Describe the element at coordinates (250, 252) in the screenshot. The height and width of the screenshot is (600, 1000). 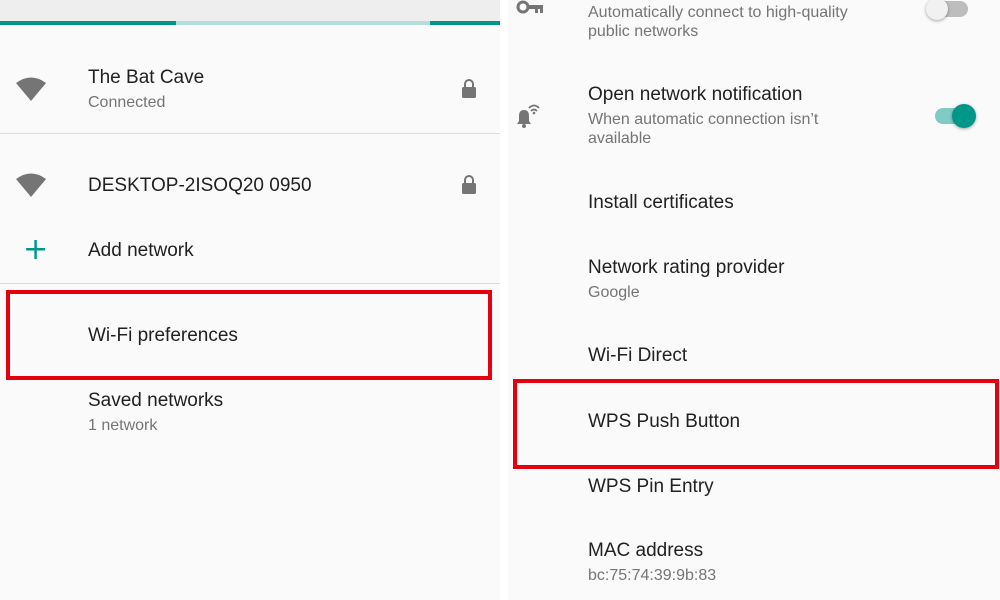
I see `add-network-button: + Add network` at that location.